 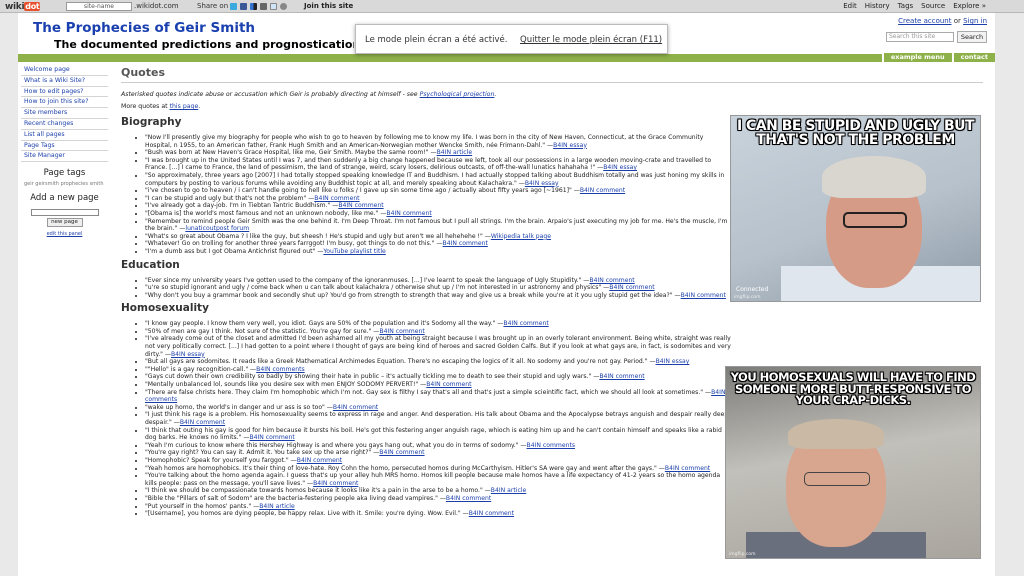 What do you see at coordinates (64, 135) in the screenshot?
I see `sidebar-item-list-pages: List all pages` at bounding box center [64, 135].